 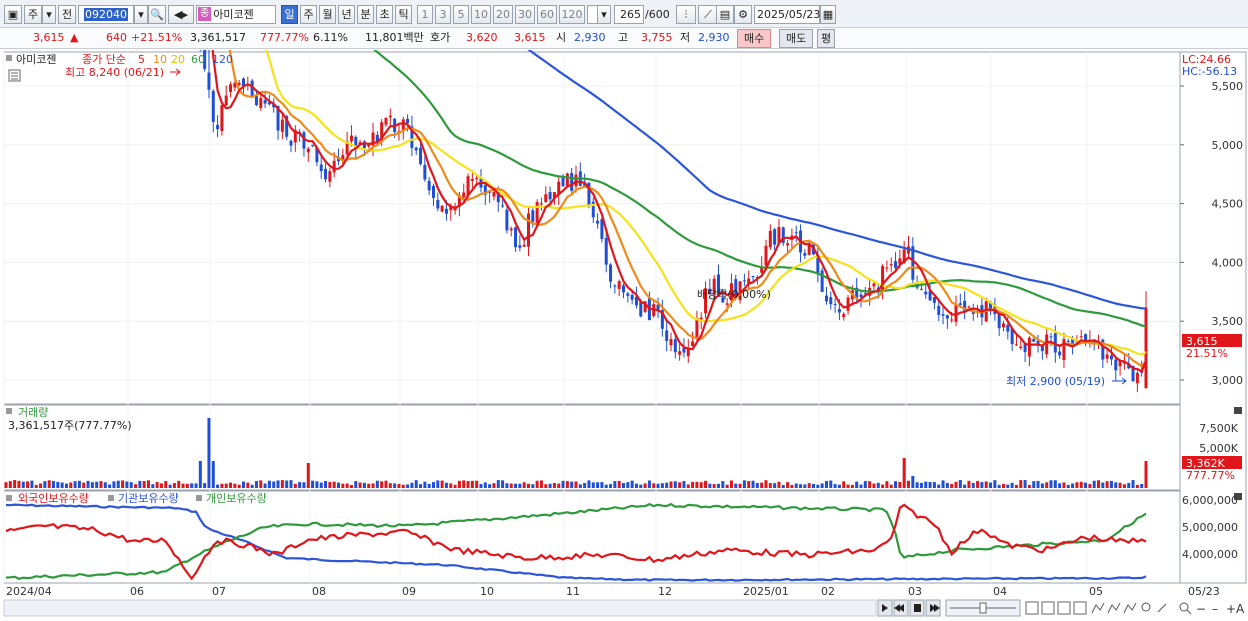 What do you see at coordinates (547, 14) in the screenshot?
I see `interval-60: 60` at bounding box center [547, 14].